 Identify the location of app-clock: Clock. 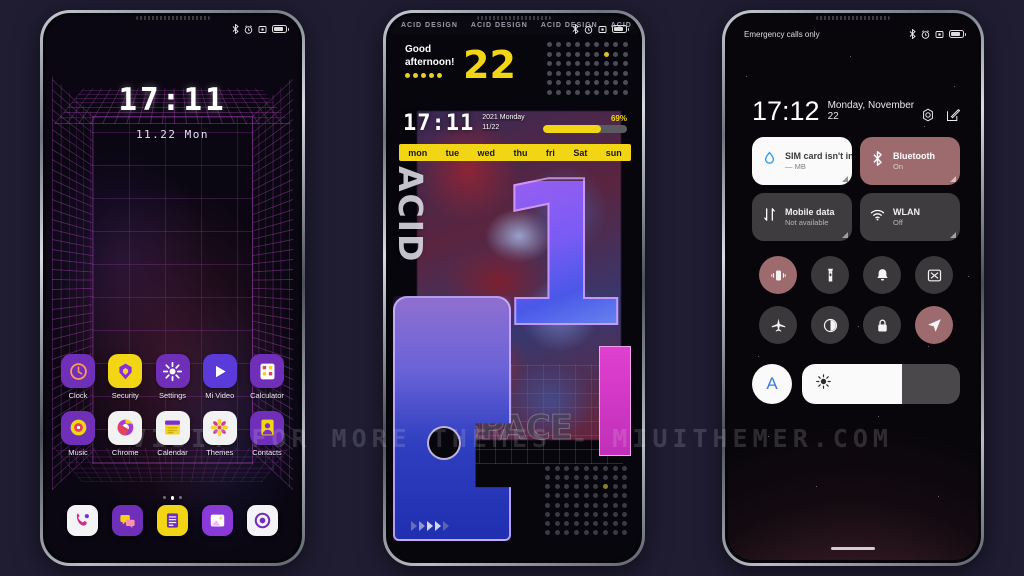
(78, 377).